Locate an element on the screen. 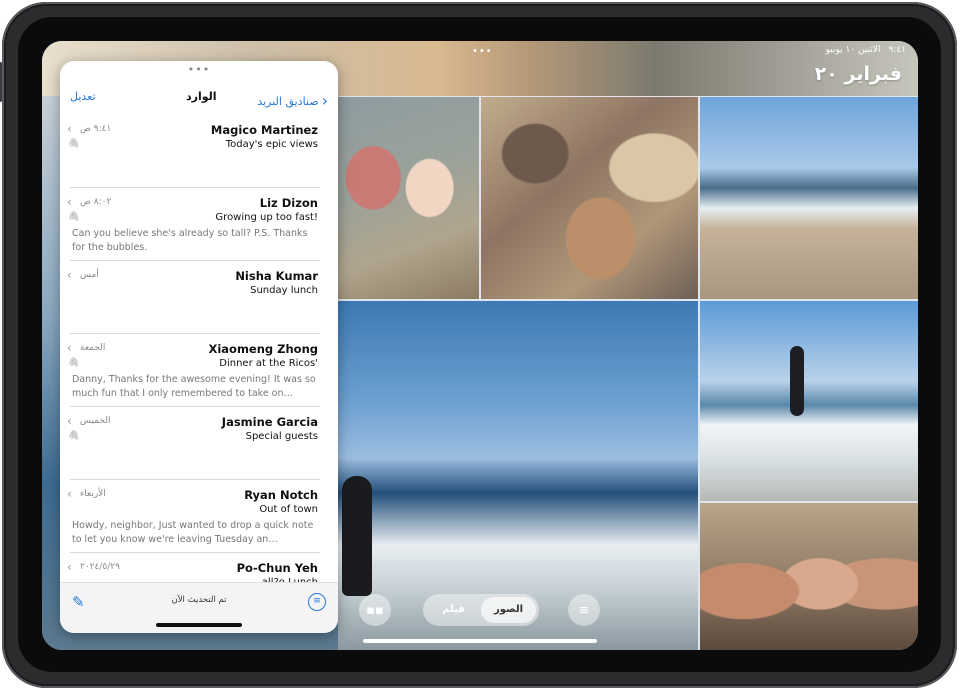 The height and width of the screenshot is (692, 960). message-subject: Today's epic views is located at coordinates (271, 144).